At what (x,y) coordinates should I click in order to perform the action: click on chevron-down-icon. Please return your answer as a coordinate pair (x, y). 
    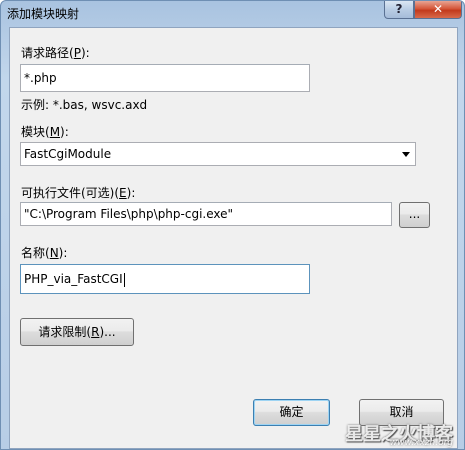
    Looking at the image, I should click on (406, 154).